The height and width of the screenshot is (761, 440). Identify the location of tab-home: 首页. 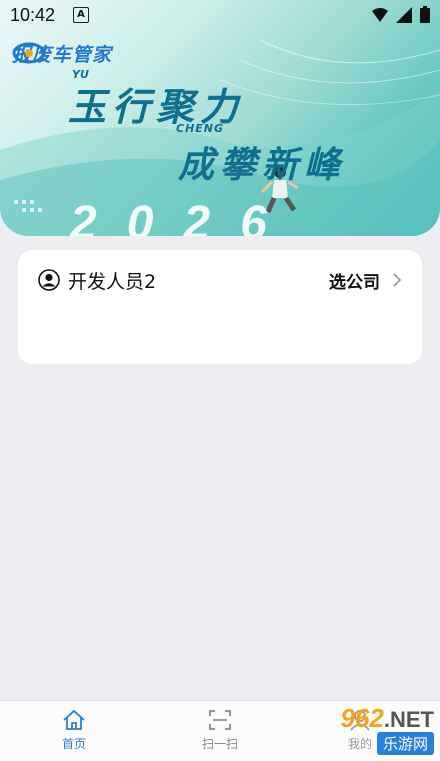
(74, 730).